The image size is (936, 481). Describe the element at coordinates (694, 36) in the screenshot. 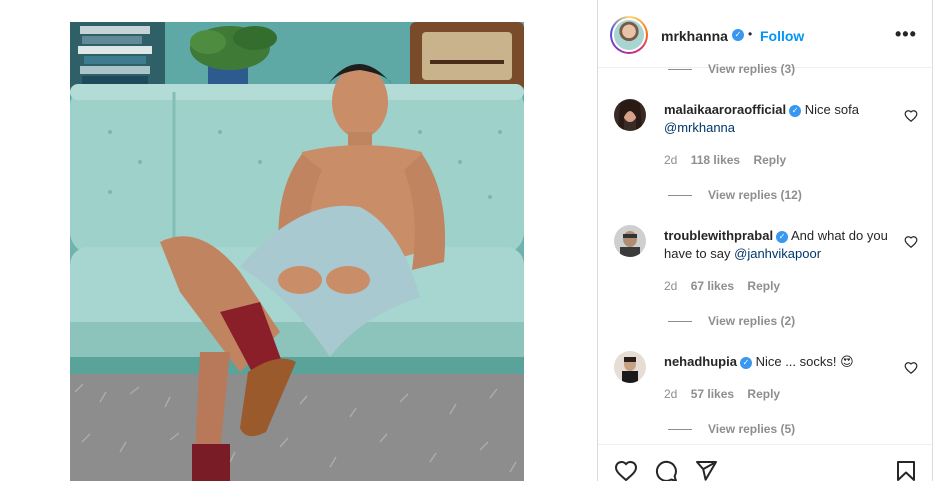

I see `author-username: mrkhanna` at that location.